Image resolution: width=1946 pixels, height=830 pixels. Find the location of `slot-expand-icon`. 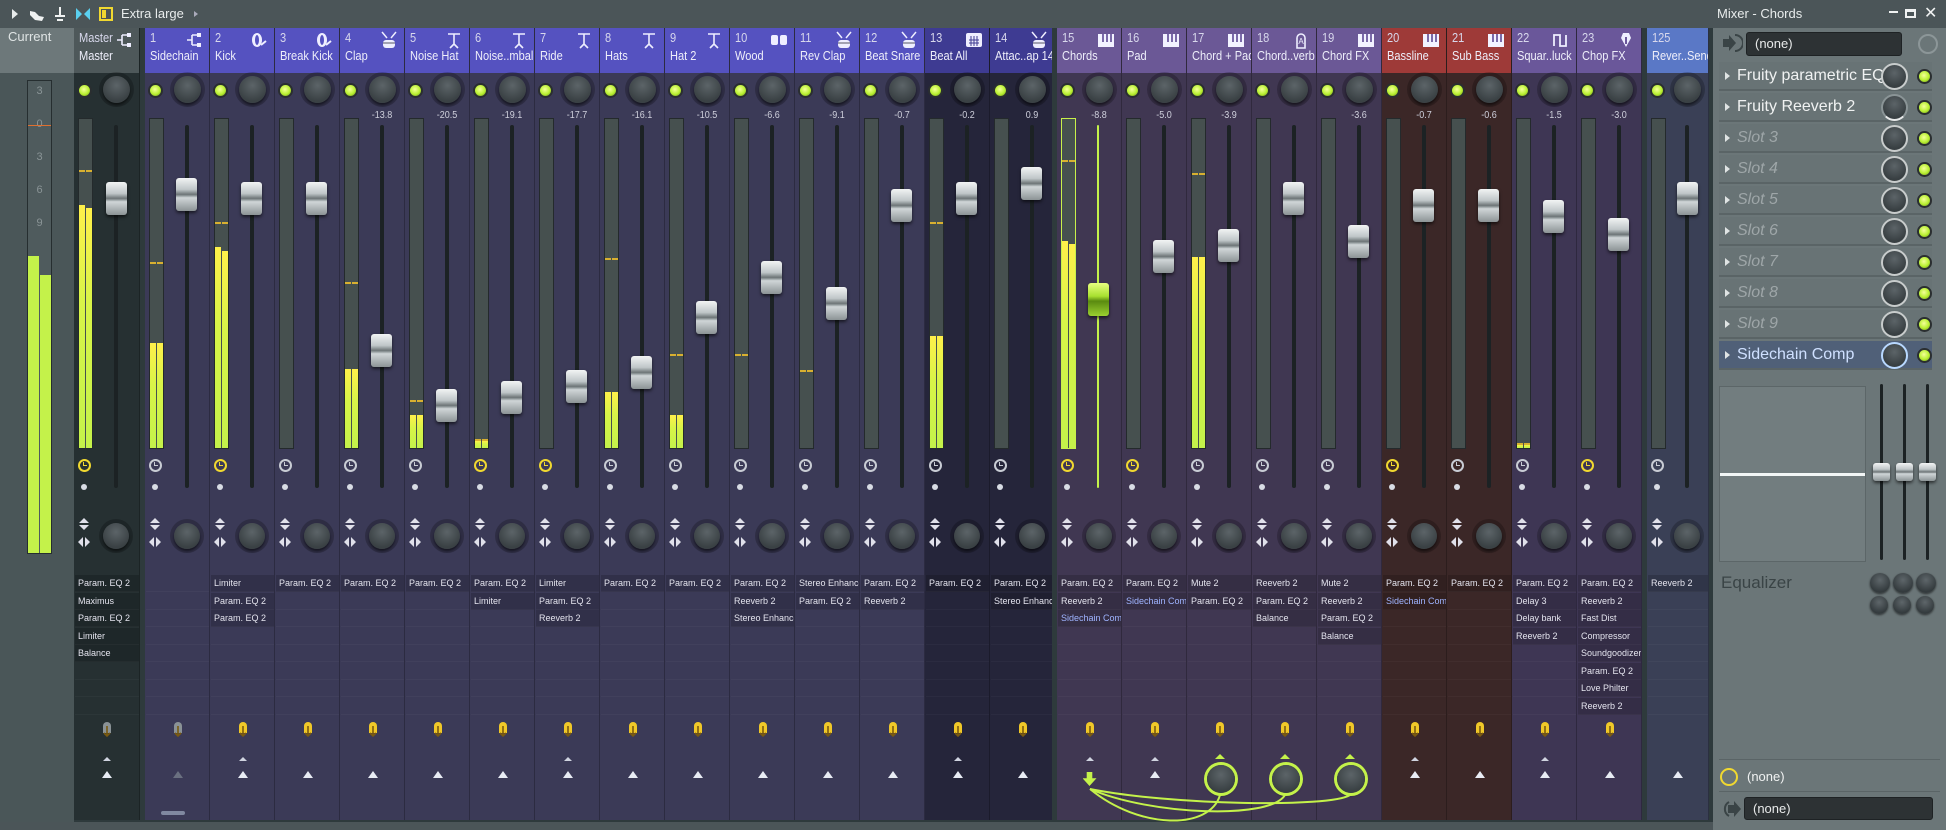

slot-expand-icon is located at coordinates (1727, 293).